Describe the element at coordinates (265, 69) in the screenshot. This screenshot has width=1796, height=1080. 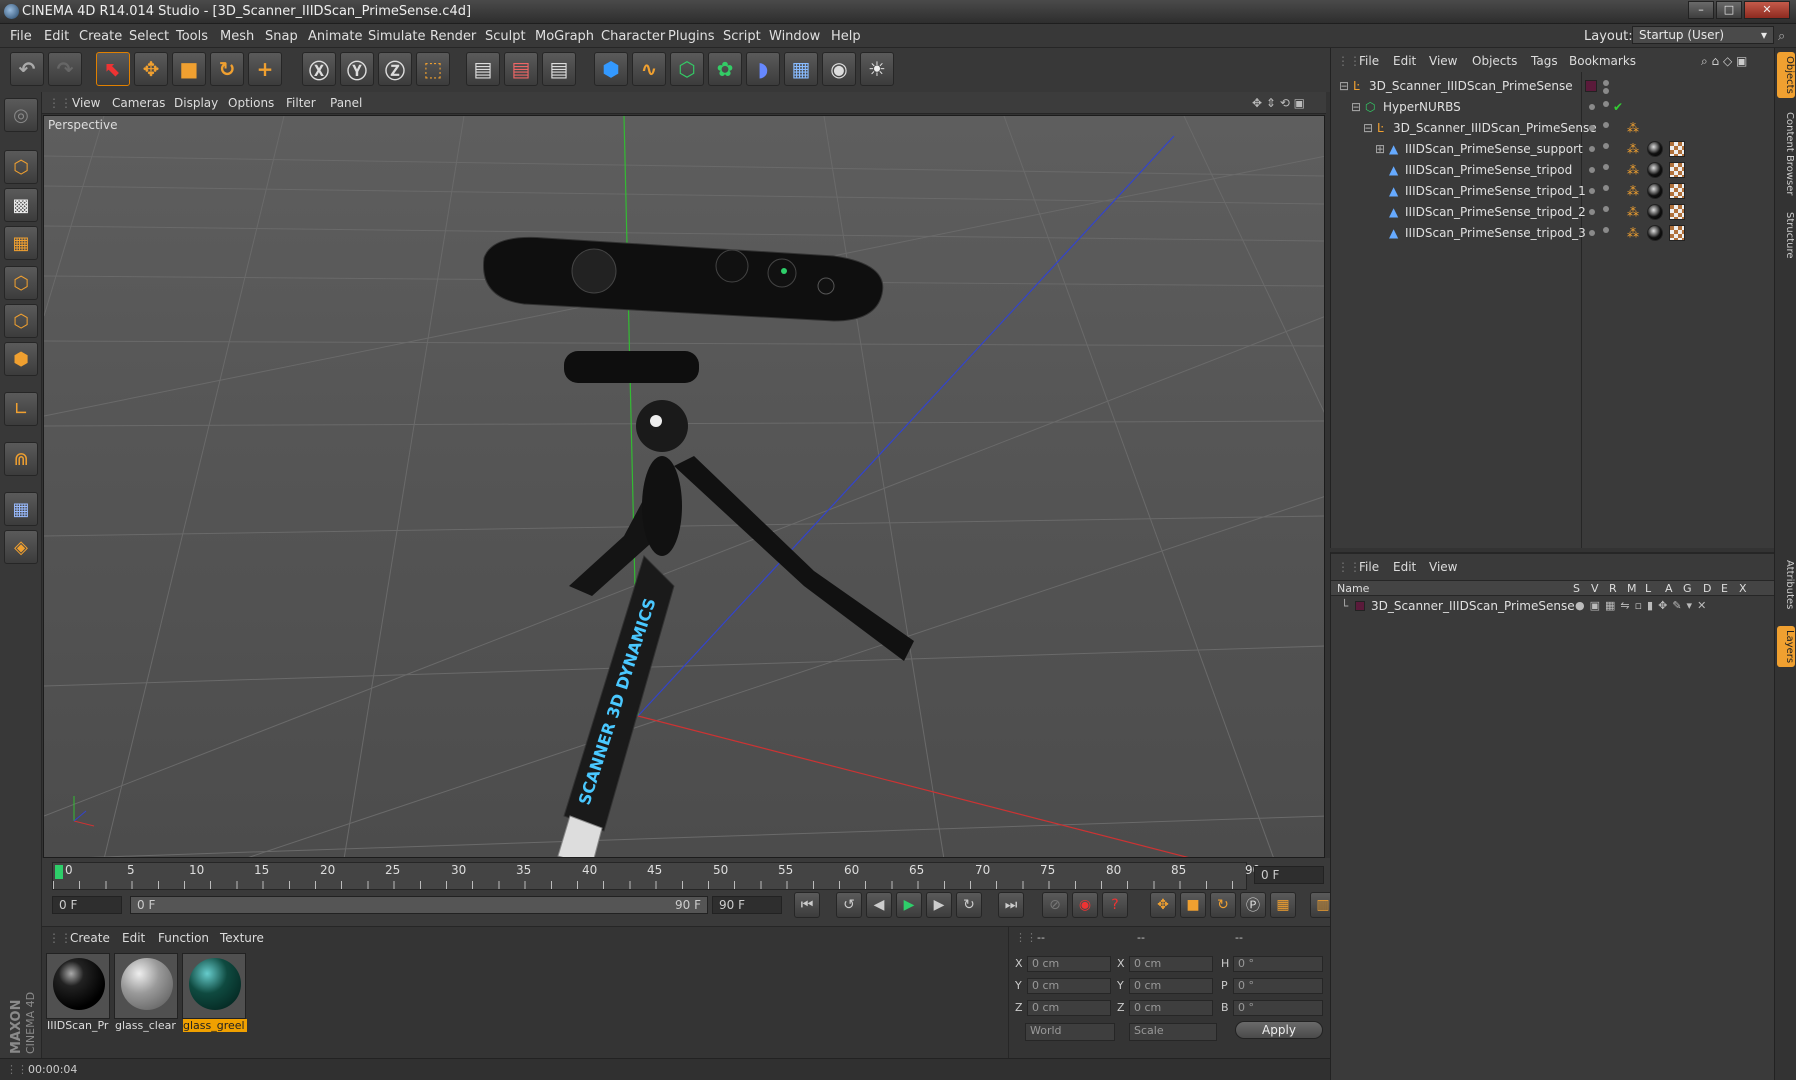
I see `add-icon: +` at that location.